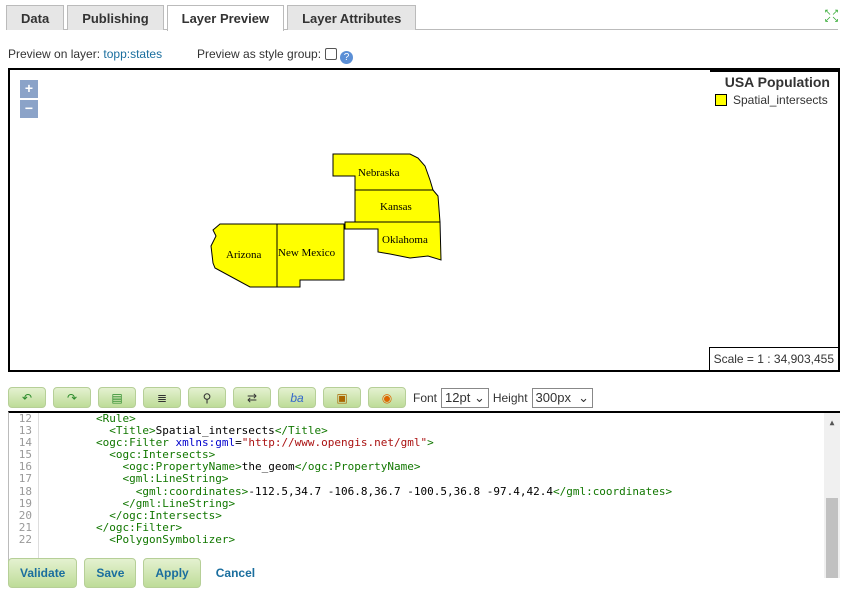 Image resolution: width=848 pixels, height=596 pixels. Describe the element at coordinates (25, 503) in the screenshot. I see `line-number: 19` at that location.